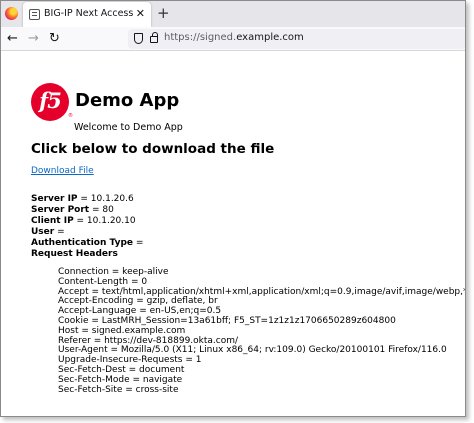  What do you see at coordinates (34, 14) in the screenshot?
I see `page-favicon-icon` at bounding box center [34, 14].